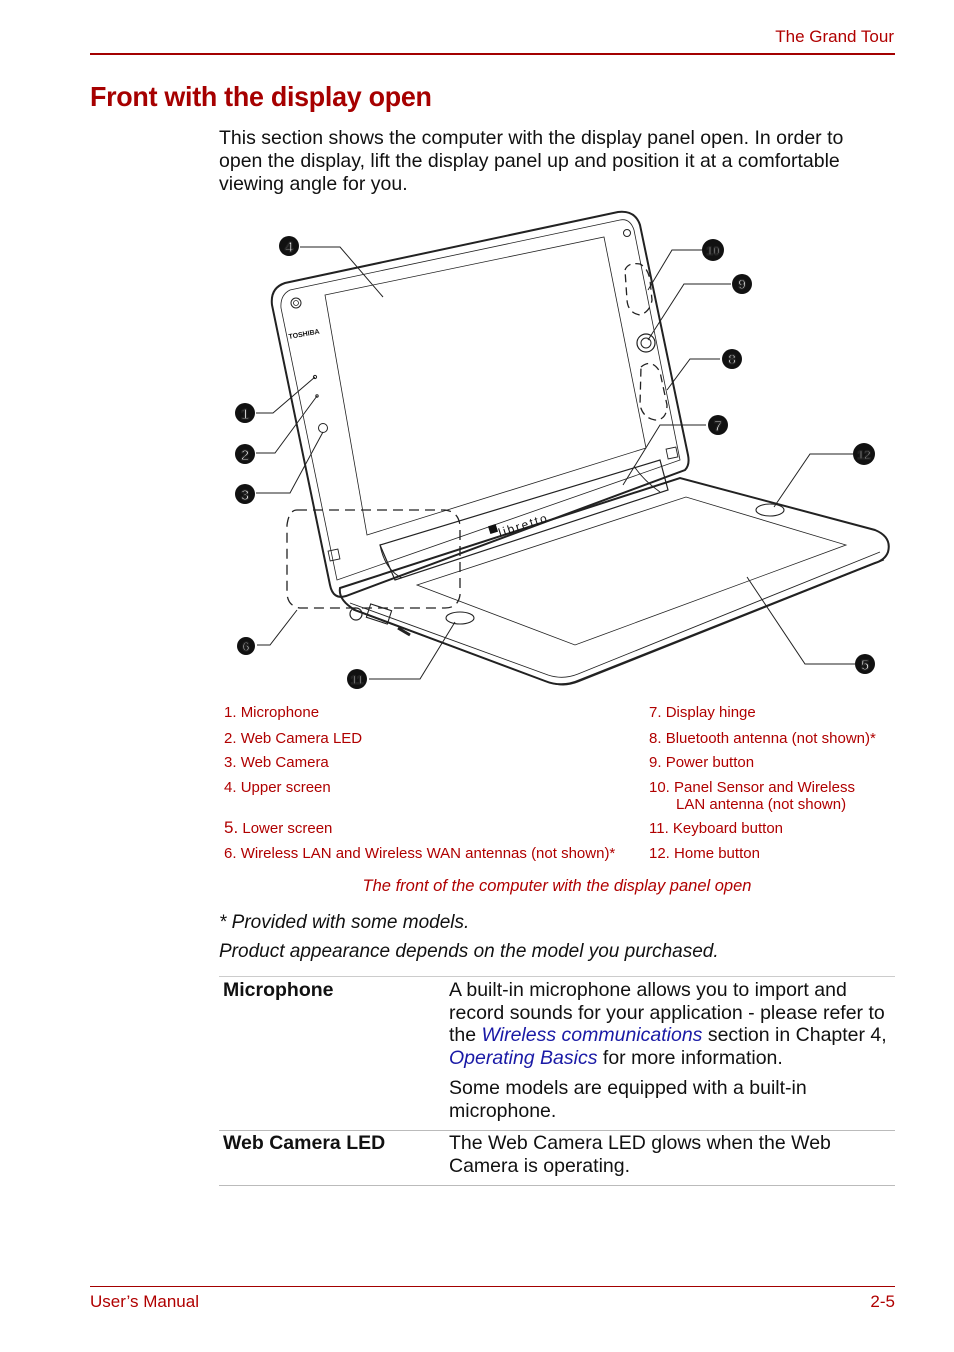 This screenshot has width=954, height=1352. I want to click on legend-item: 12. Home button, so click(704, 853).